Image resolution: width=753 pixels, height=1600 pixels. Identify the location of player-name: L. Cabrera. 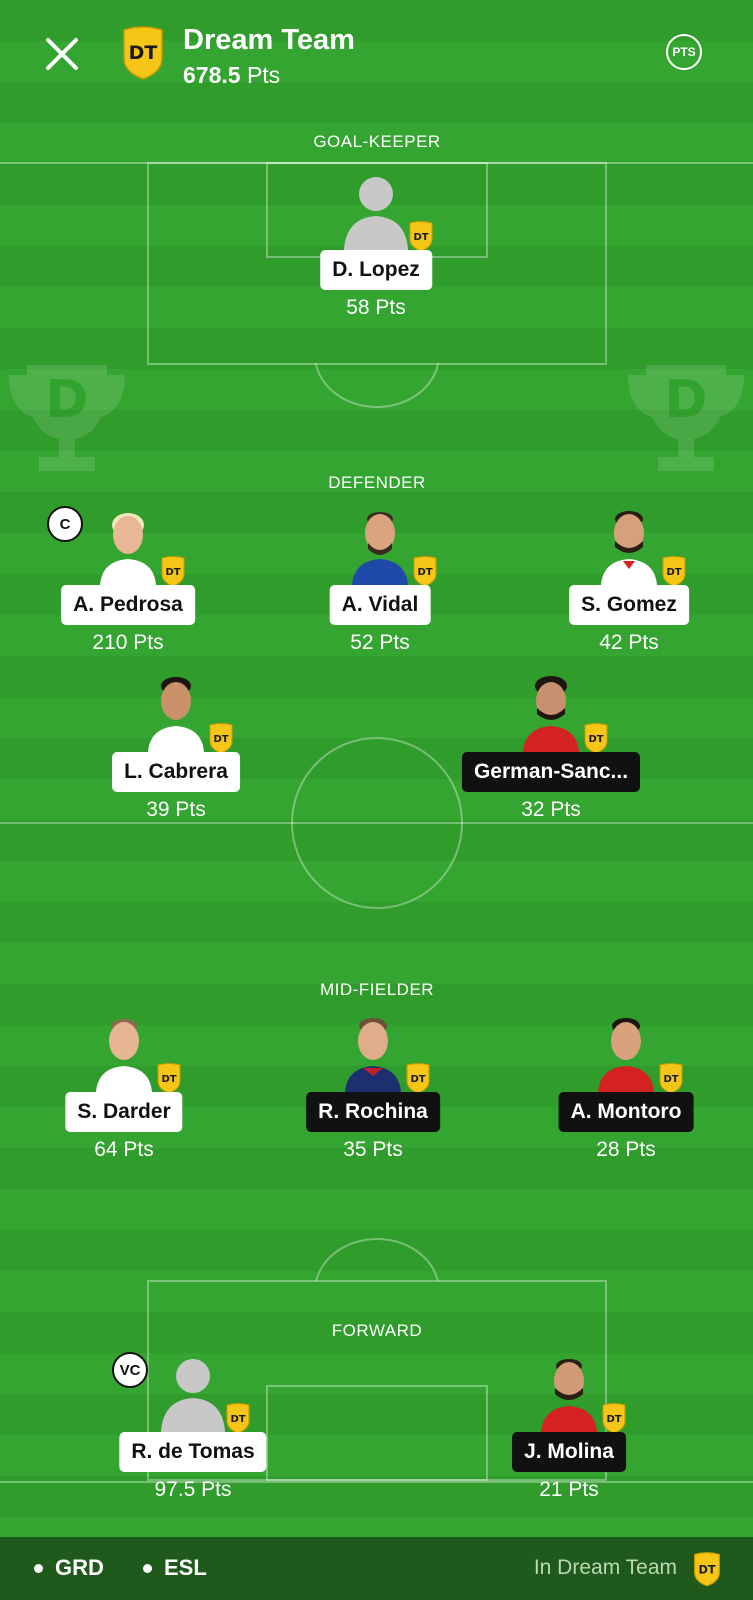
(176, 772).